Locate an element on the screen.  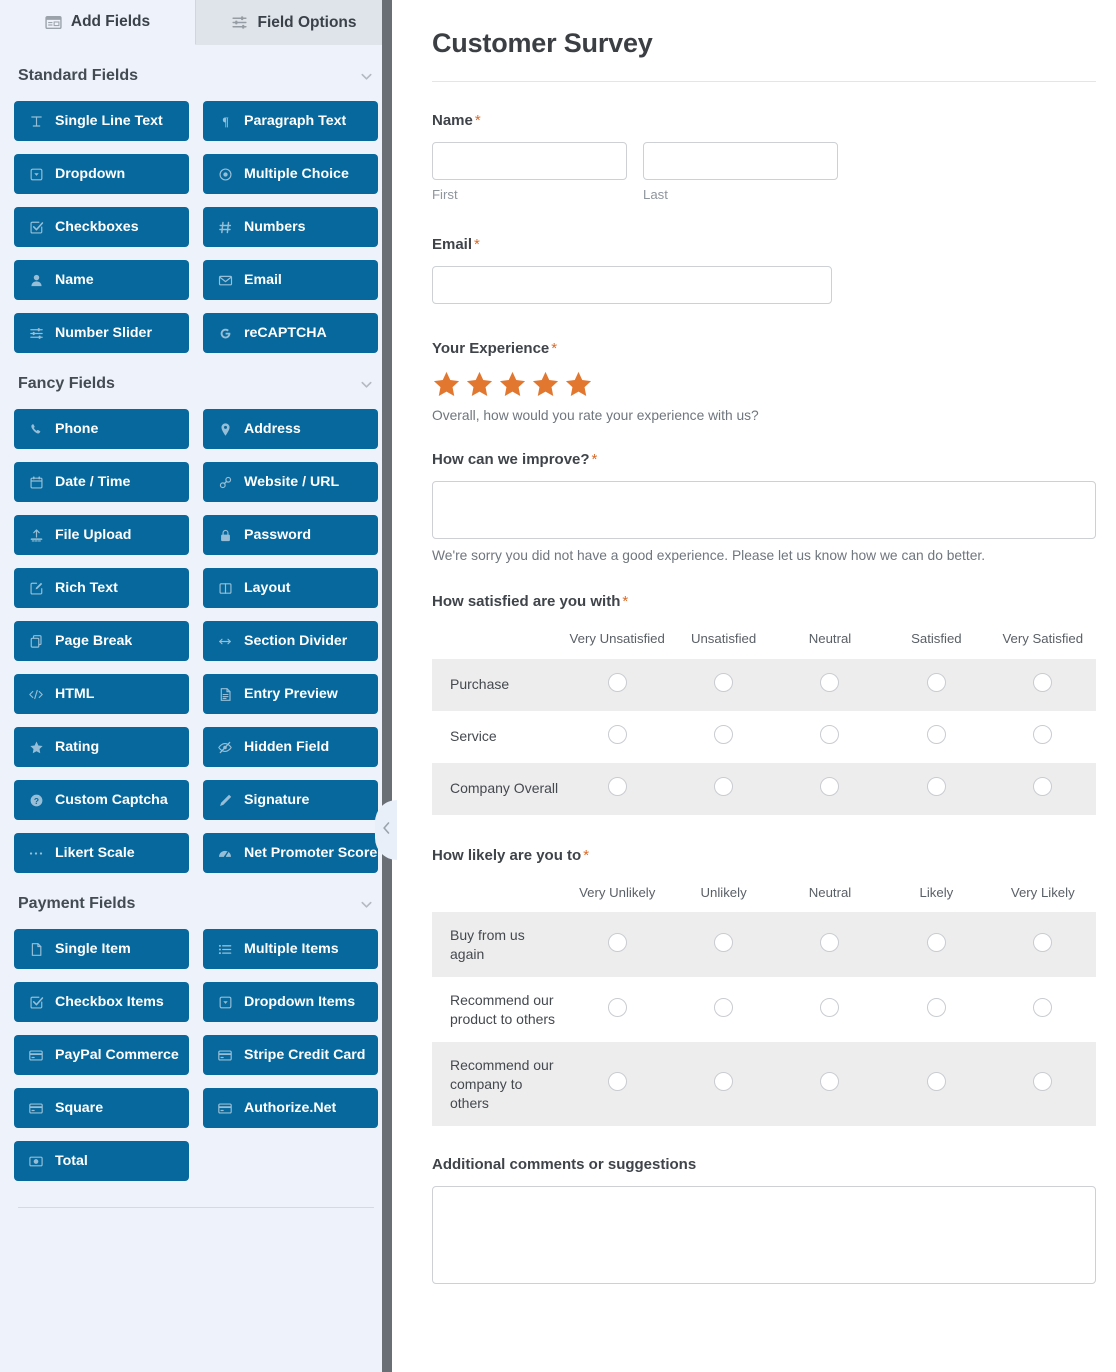
section-header-payment-fields: Payment Fields is located at coordinates (196, 901).